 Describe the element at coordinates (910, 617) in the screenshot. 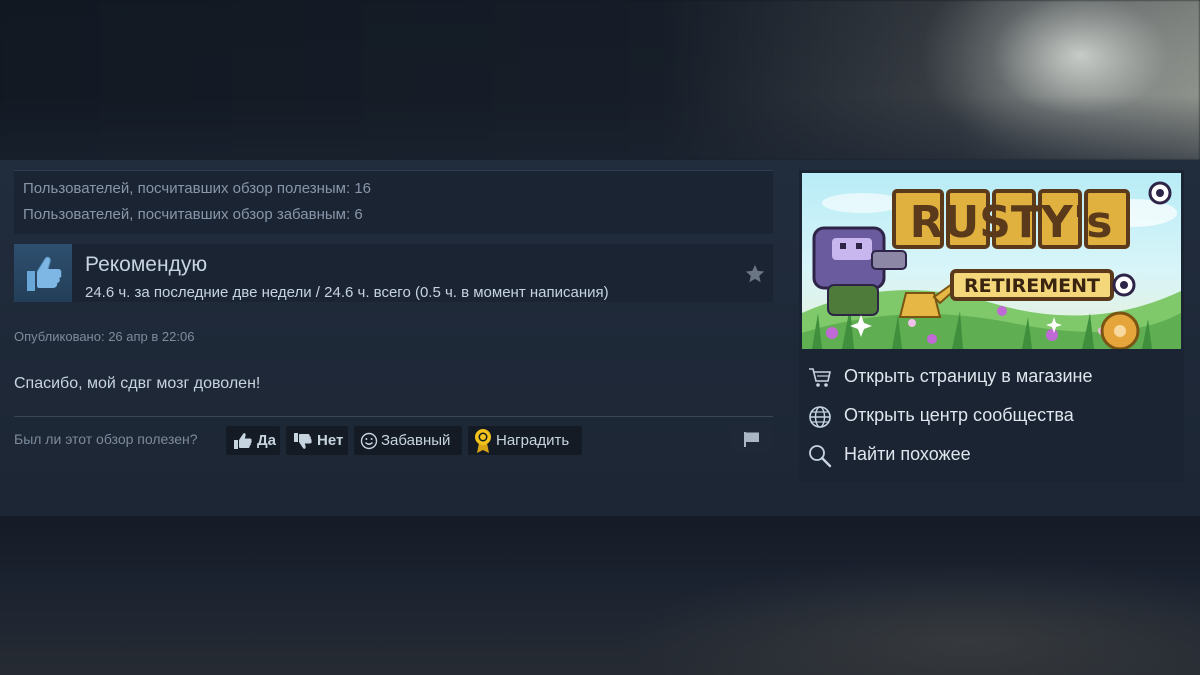

I see `background-blur-shape` at that location.